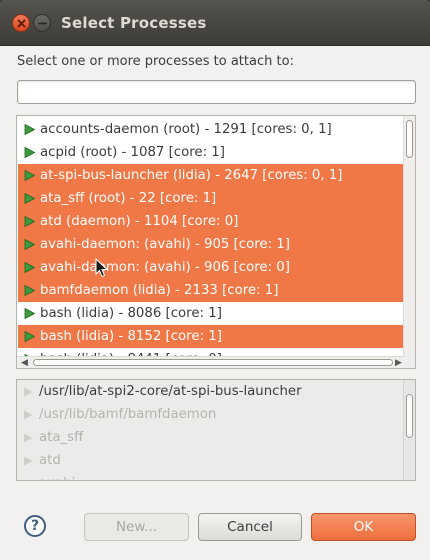  What do you see at coordinates (165, 244) in the screenshot?
I see `process-label: avahi-daemon: (avahi) - 905 [core: 1]` at bounding box center [165, 244].